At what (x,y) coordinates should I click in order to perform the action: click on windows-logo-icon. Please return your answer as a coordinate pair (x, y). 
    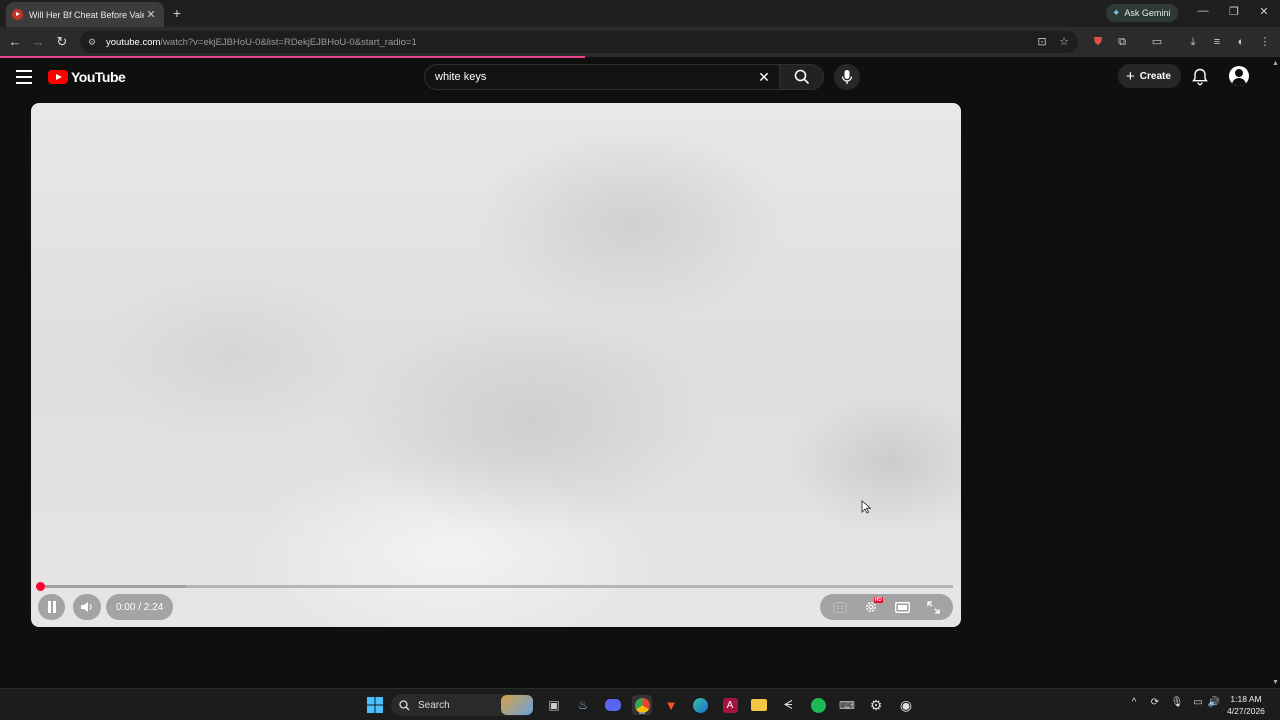
    Looking at the image, I should click on (375, 705).